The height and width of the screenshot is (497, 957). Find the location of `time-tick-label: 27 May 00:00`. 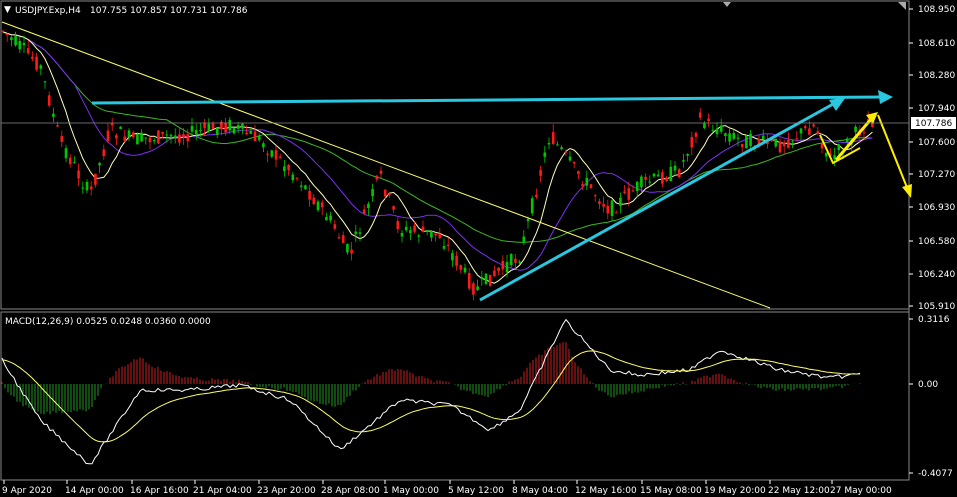

time-tick-label: 27 May 00:00 is located at coordinates (861, 491).